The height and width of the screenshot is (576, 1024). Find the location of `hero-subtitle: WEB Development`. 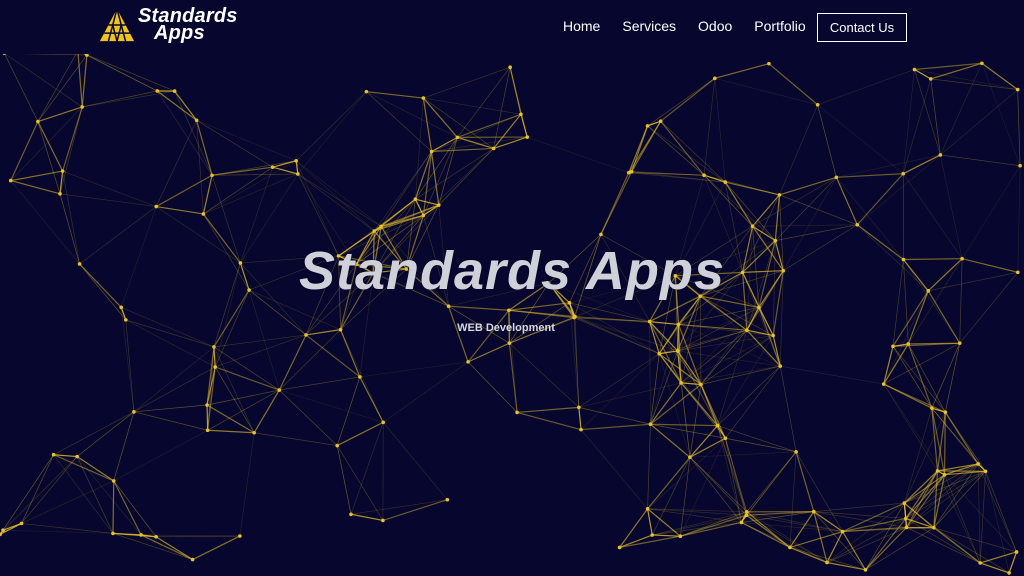

hero-subtitle: WEB Development is located at coordinates (506, 328).